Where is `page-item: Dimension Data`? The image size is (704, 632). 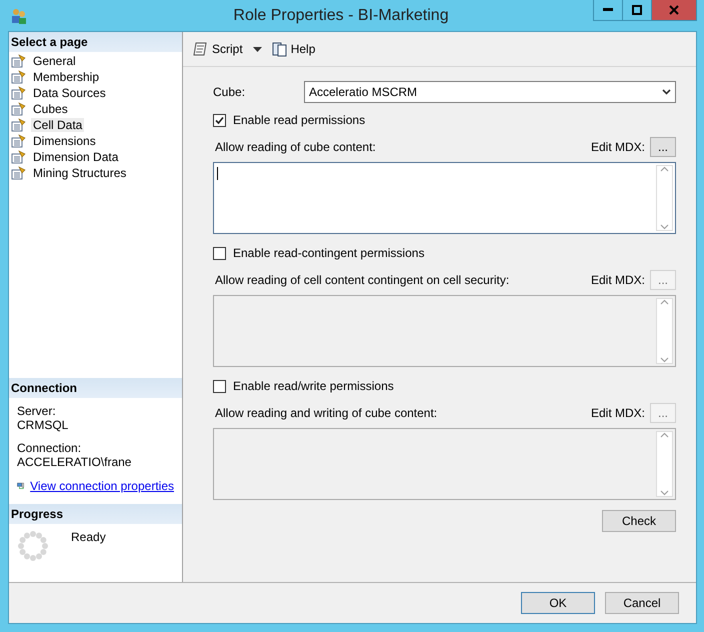
page-item: Dimension Data is located at coordinates (75, 157).